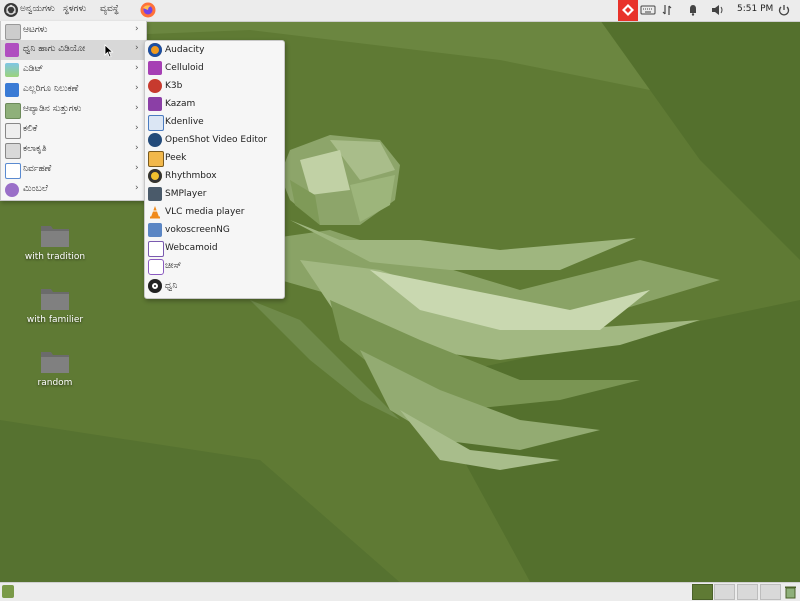 The image size is (800, 601). I want to click on bottom-panel, so click(400, 591).